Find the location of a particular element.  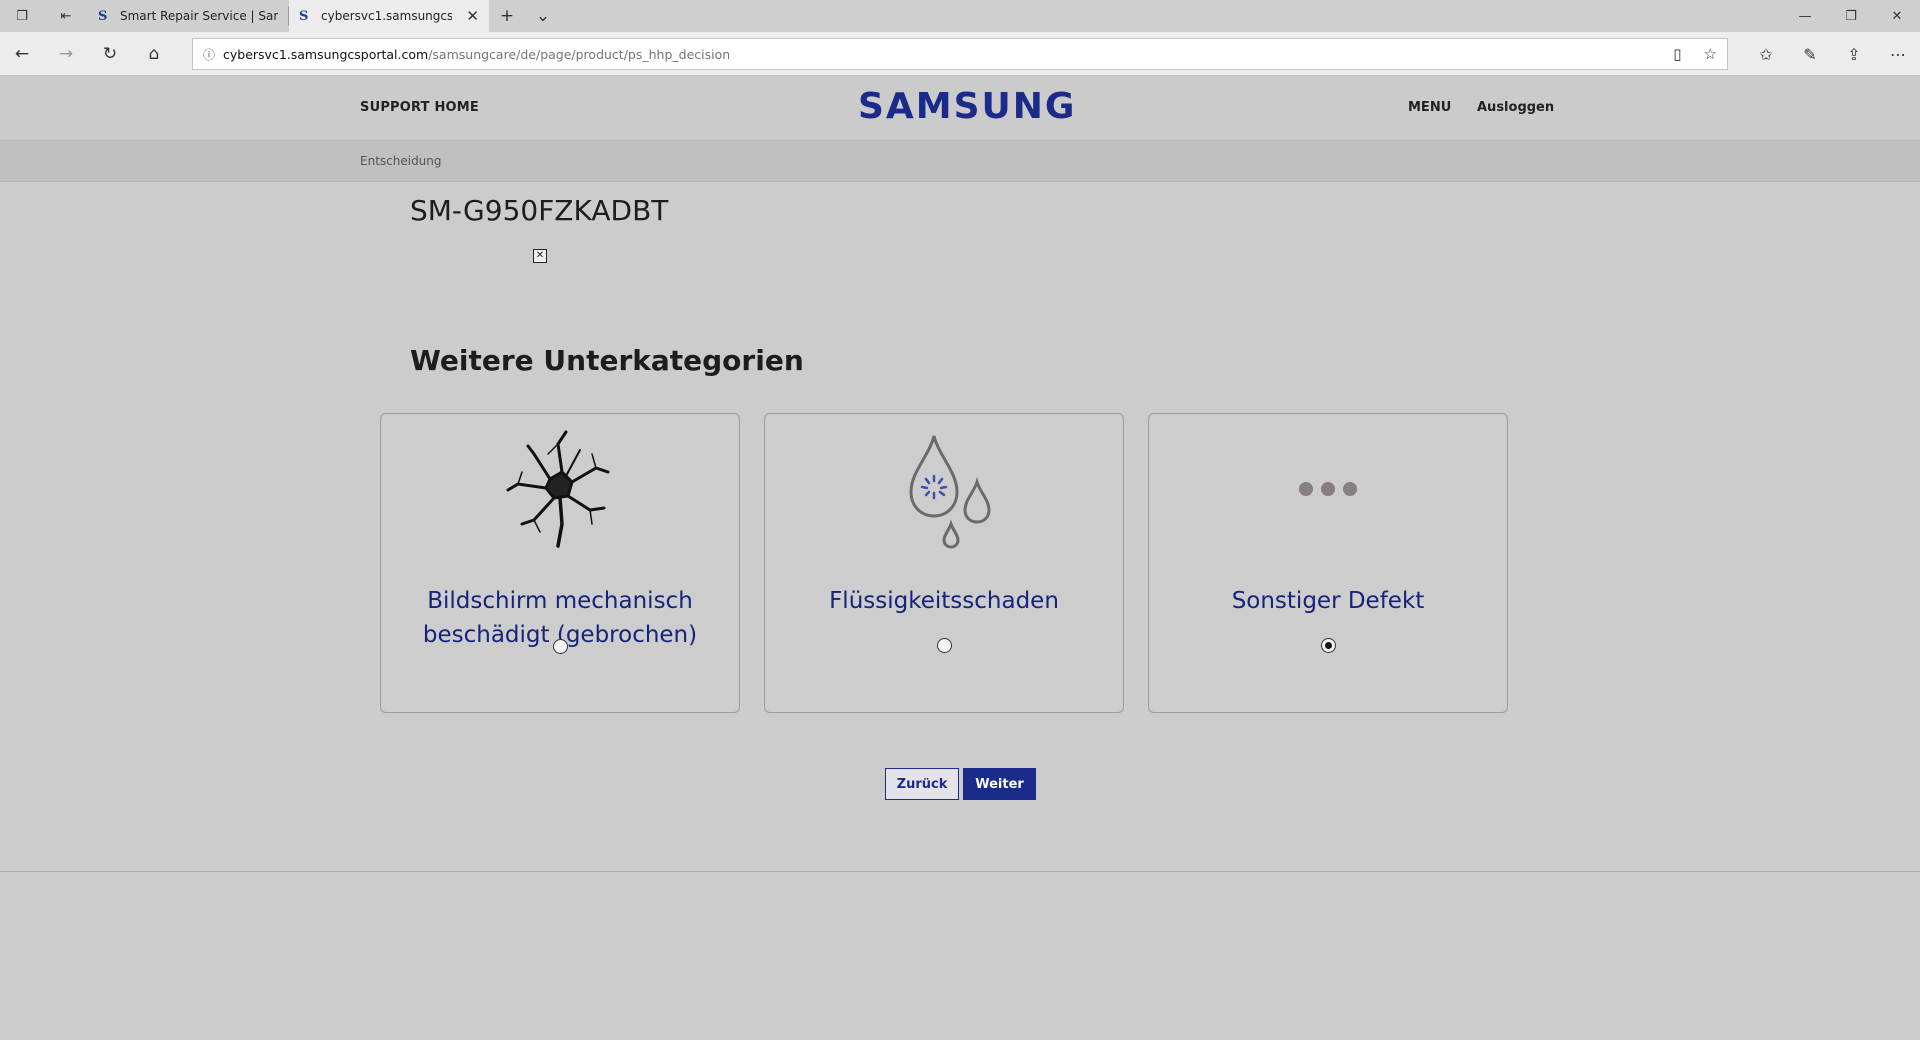

close-window-icon: ✕ is located at coordinates (1897, 16).